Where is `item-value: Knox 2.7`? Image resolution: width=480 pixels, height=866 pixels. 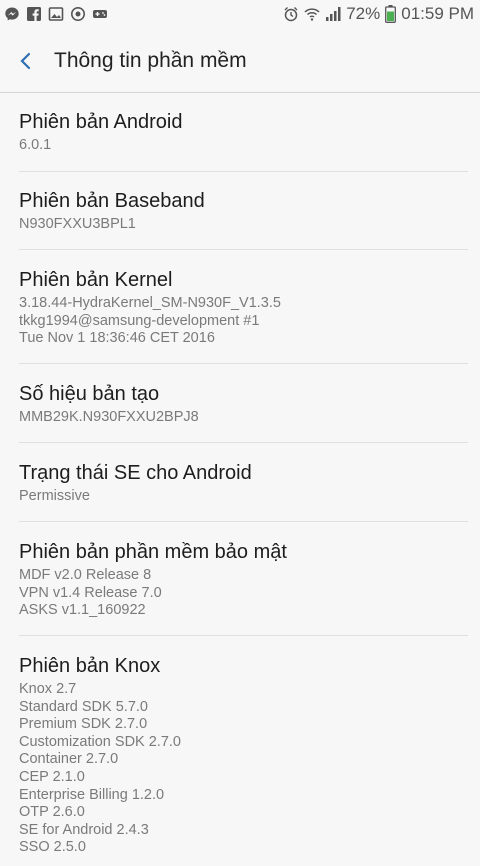 item-value: Knox 2.7 is located at coordinates (48, 689).